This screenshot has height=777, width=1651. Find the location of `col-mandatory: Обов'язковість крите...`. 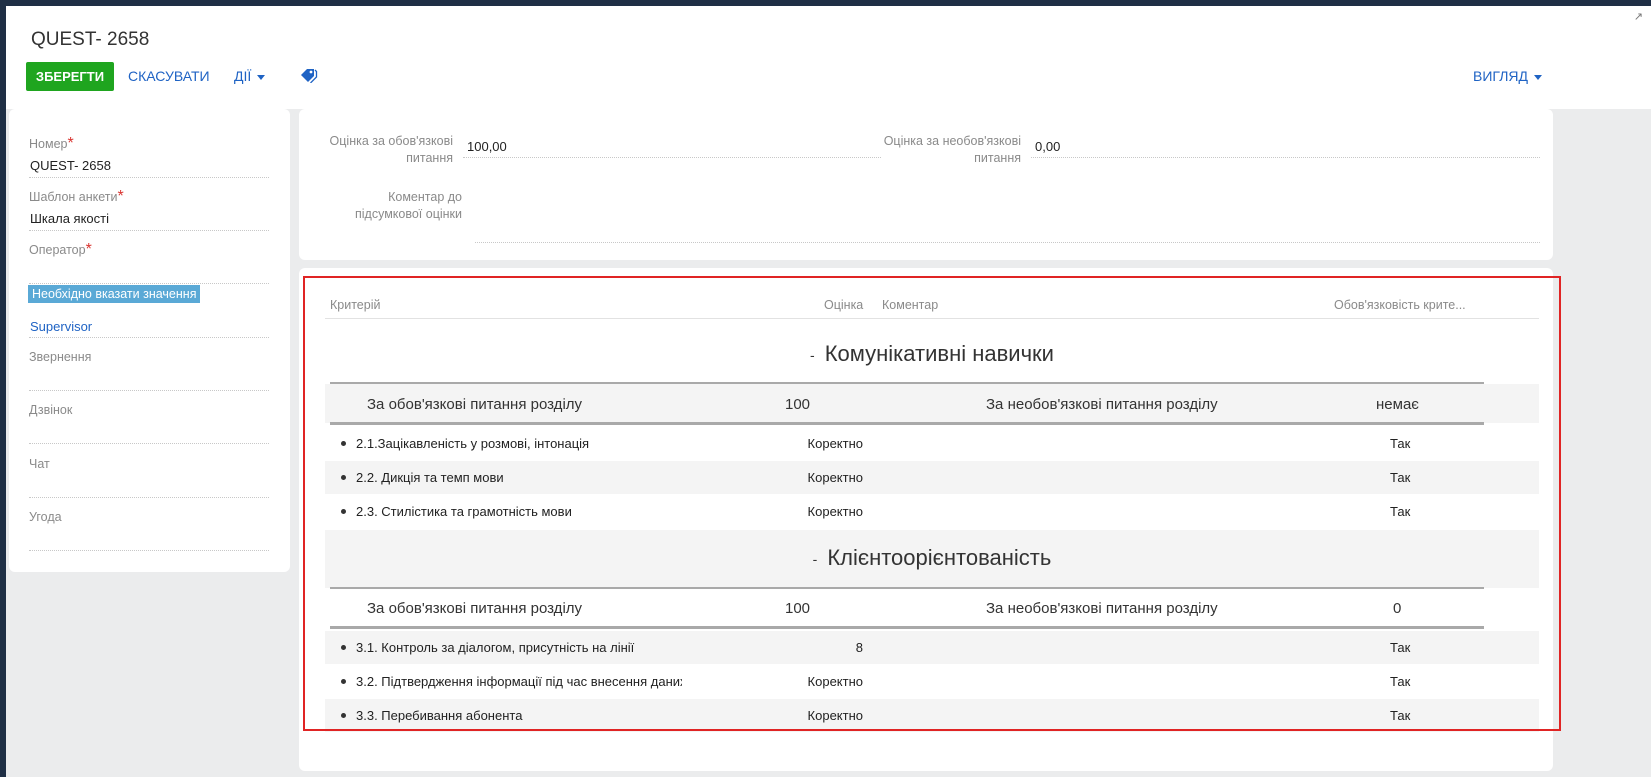

col-mandatory: Обов'язковість крите... is located at coordinates (1400, 305).